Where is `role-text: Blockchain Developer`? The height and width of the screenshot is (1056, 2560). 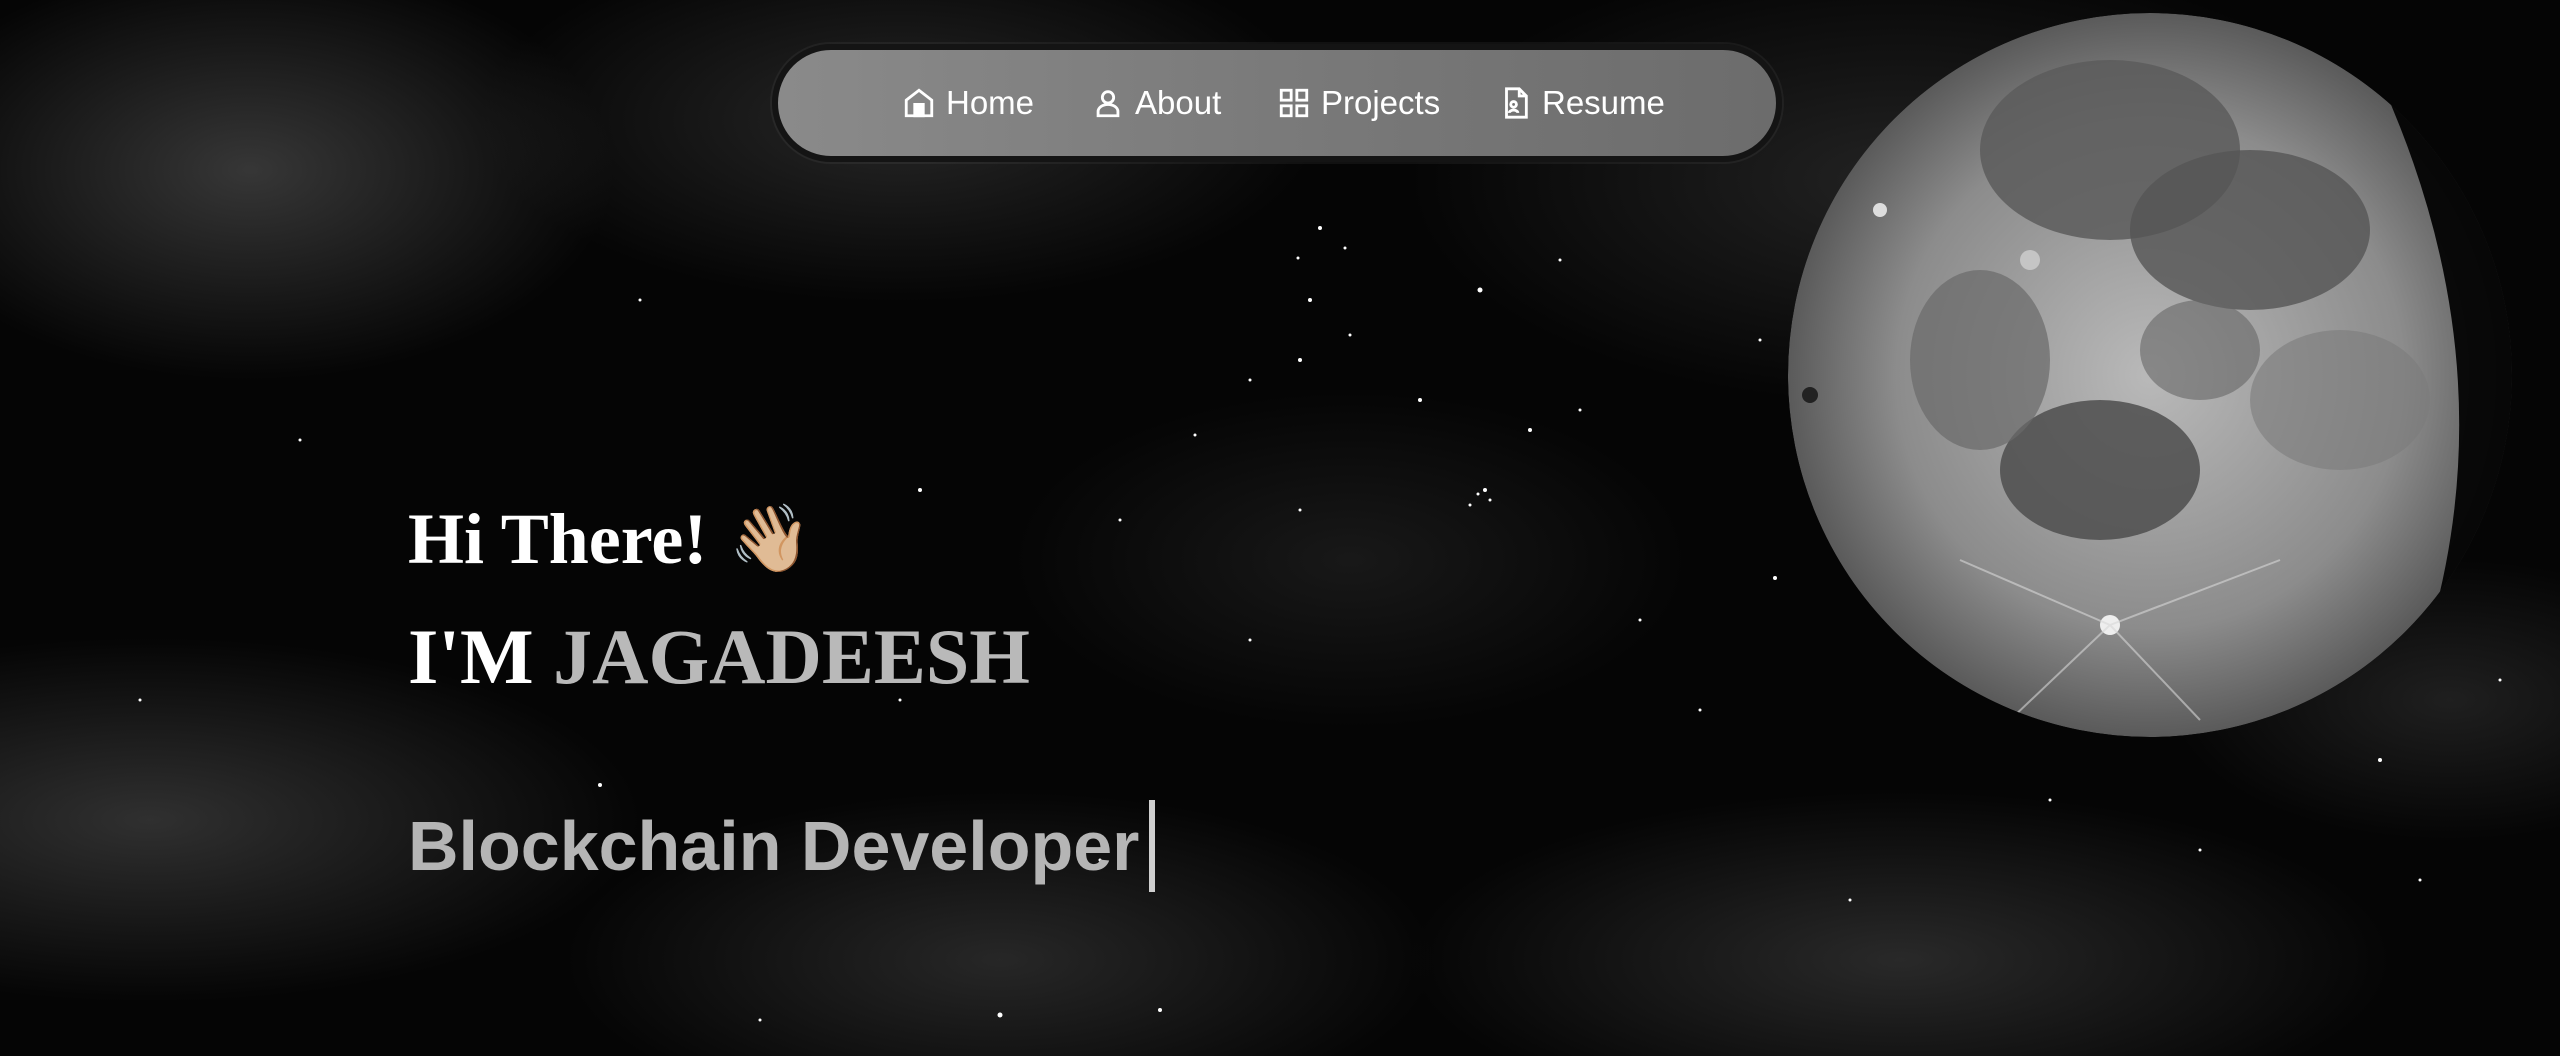
role-text: Blockchain Developer is located at coordinates (774, 846).